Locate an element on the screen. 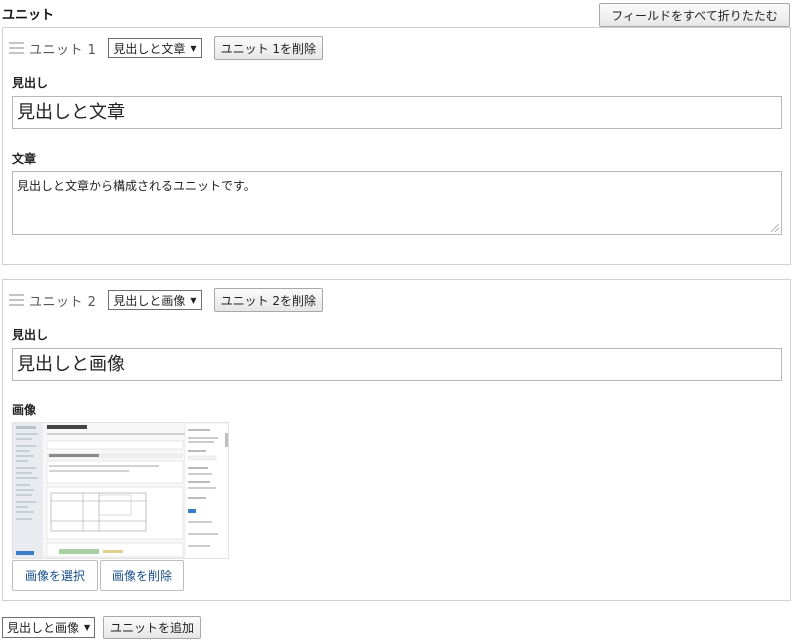 The width and height of the screenshot is (793, 642). unit-header: ユニット 1 見出しと文章 ▼ ユニット 1を削除 is located at coordinates (166, 48).